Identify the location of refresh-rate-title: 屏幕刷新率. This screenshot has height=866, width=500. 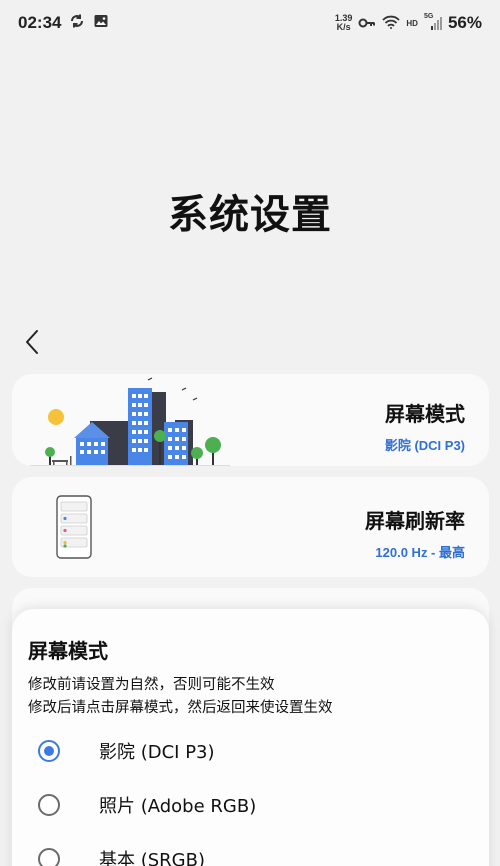
(415, 521).